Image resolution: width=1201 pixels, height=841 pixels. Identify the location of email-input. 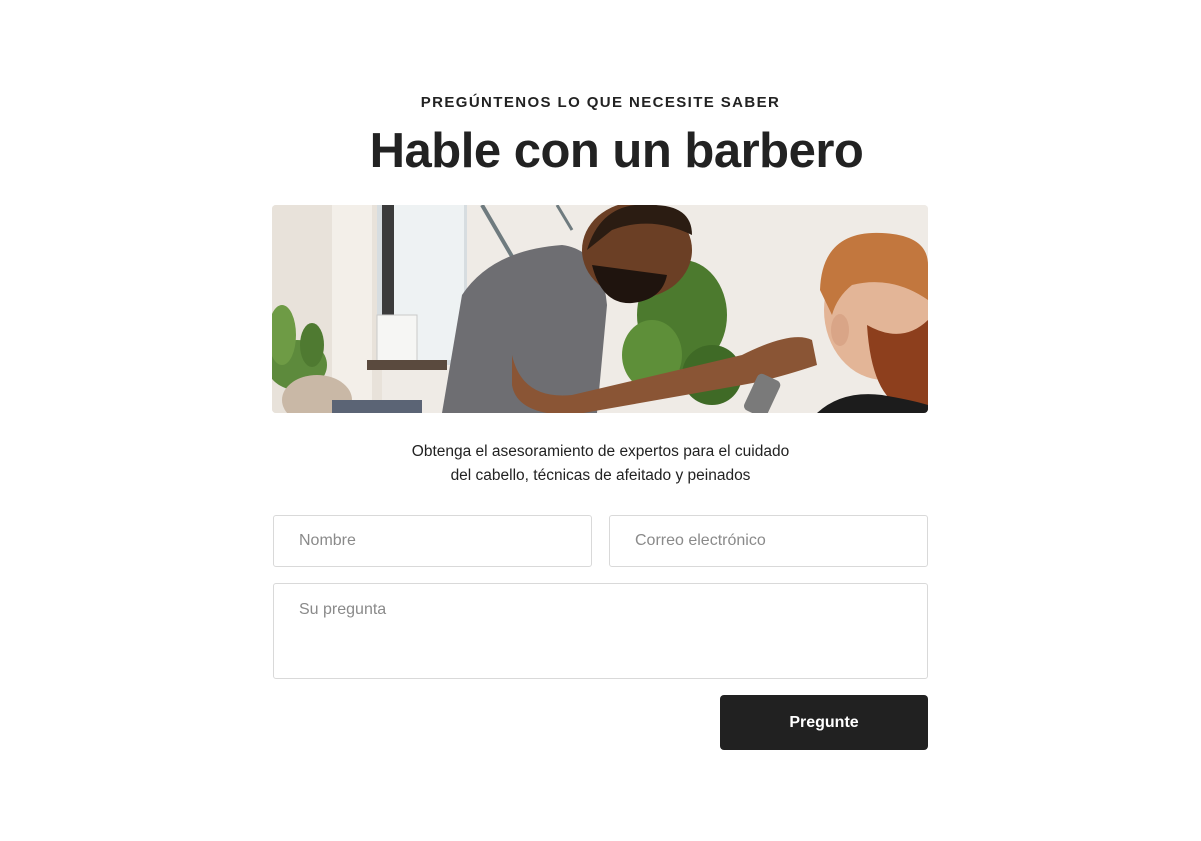
(768, 541).